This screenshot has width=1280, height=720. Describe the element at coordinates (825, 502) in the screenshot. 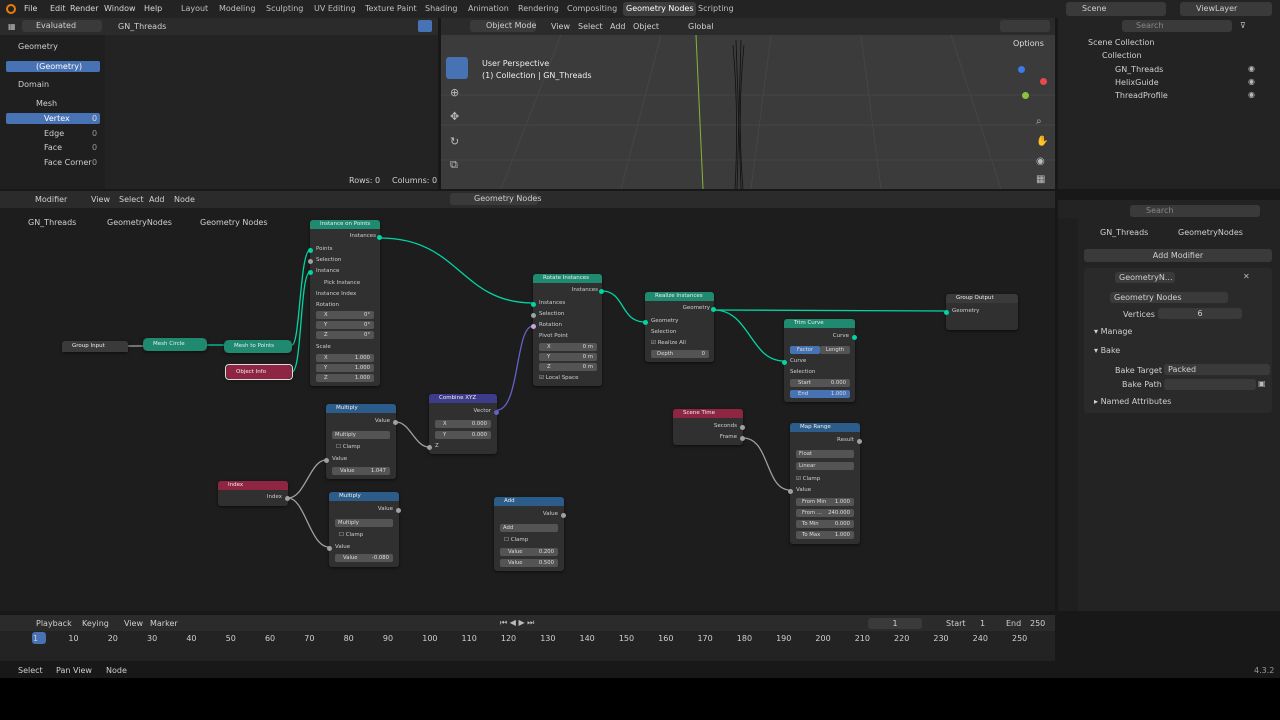

I see `from-min-field: From Min 1.000` at that location.